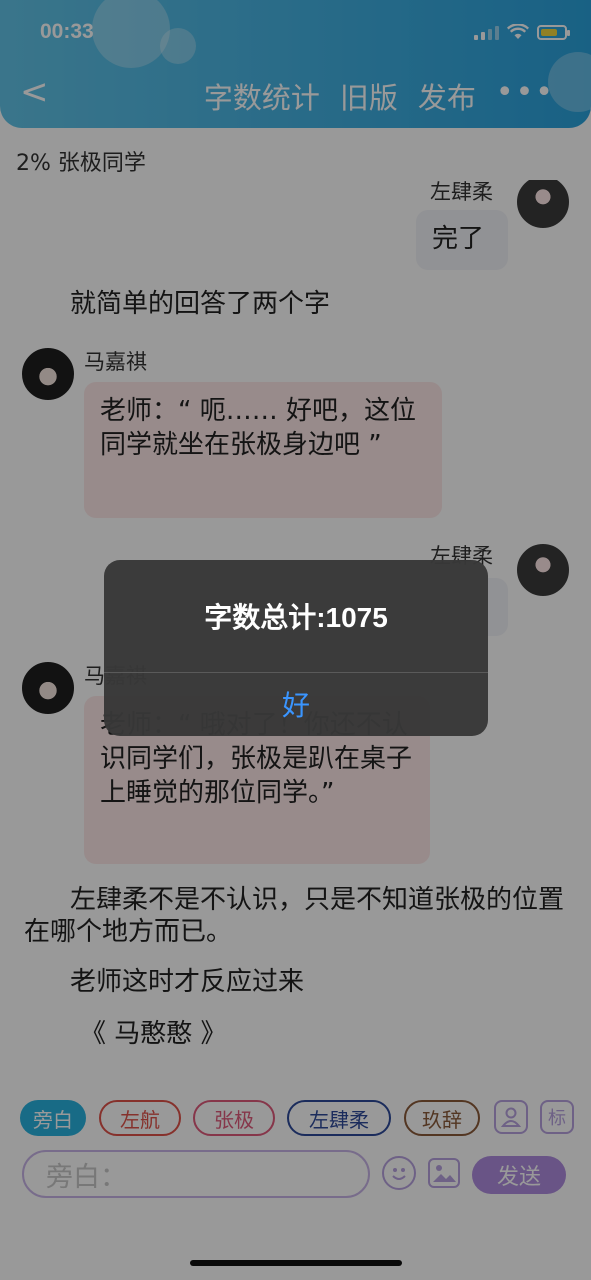  What do you see at coordinates (296, 648) in the screenshot?
I see `word-count-alert: 字数总计:1075 好` at bounding box center [296, 648].